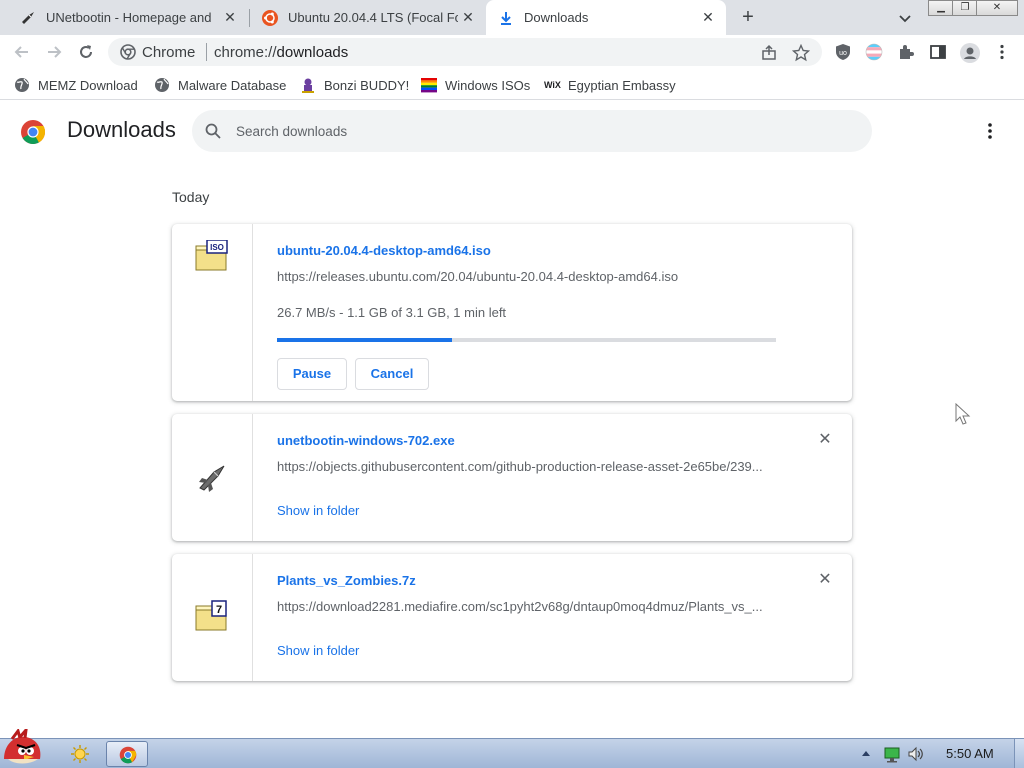 Image resolution: width=1024 pixels, height=768 pixels. I want to click on downloads-header: Downloads, so click(512, 131).